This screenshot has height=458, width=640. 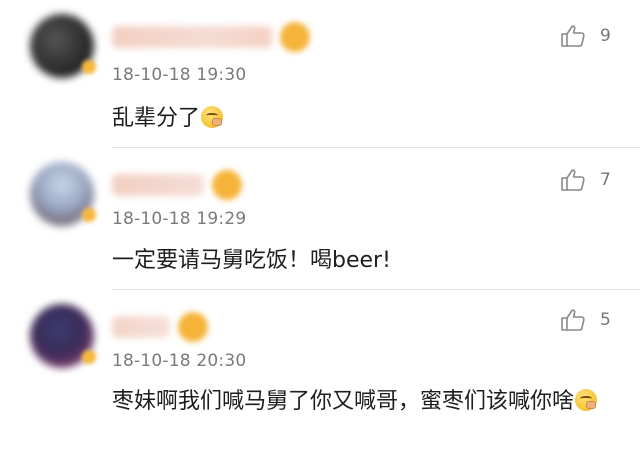 I want to click on comment-text: 一定要请马舅吃饭！喝beer!, so click(x=372, y=261).